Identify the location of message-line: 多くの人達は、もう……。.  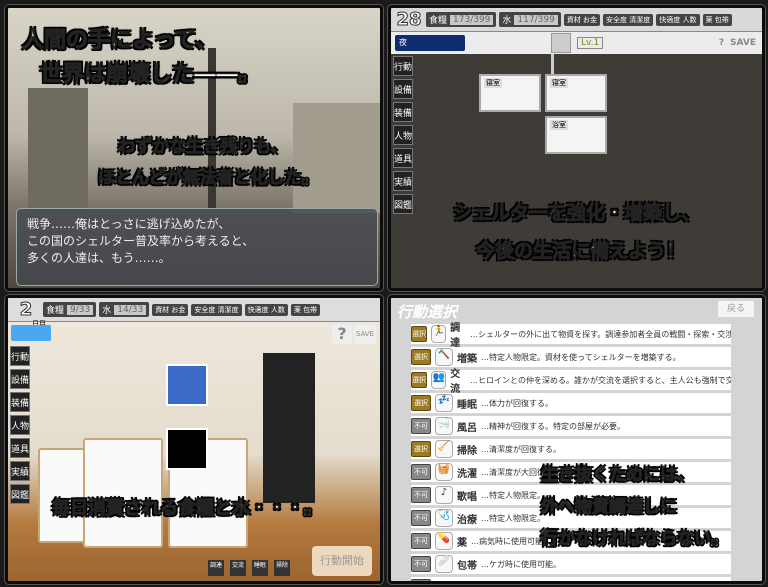
(99, 258).